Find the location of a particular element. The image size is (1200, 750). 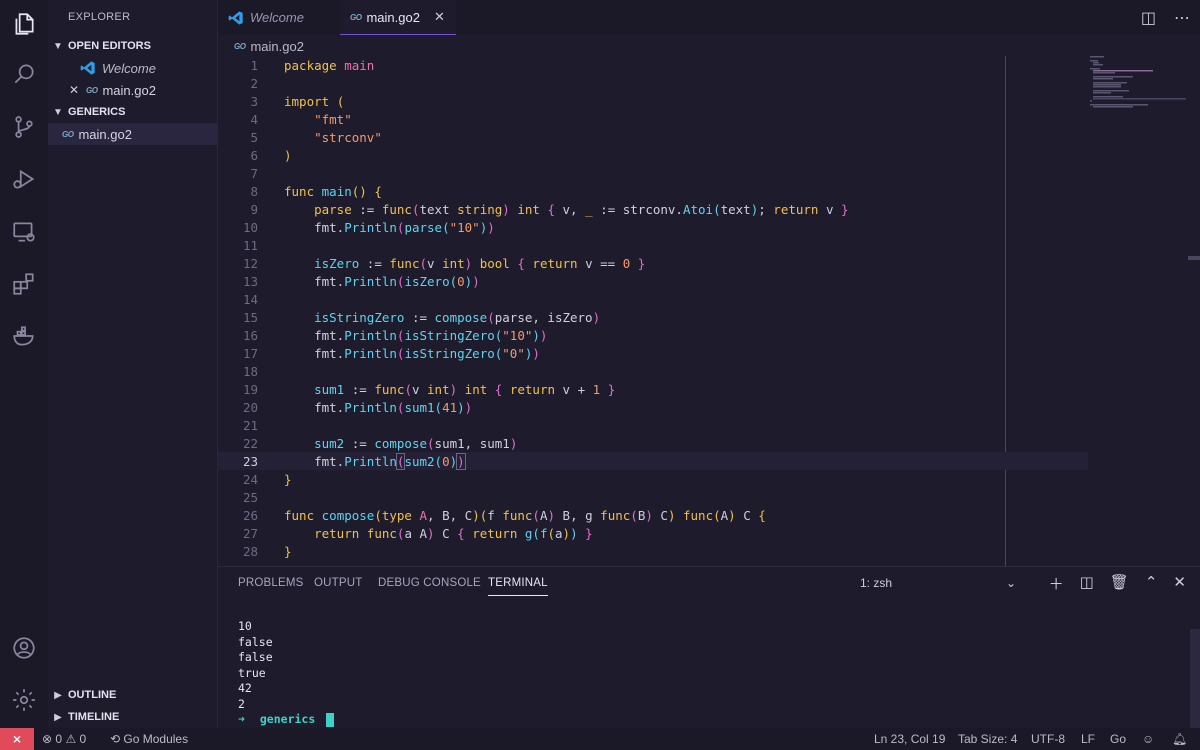

feedback-icon: ☺ is located at coordinates (1148, 739).